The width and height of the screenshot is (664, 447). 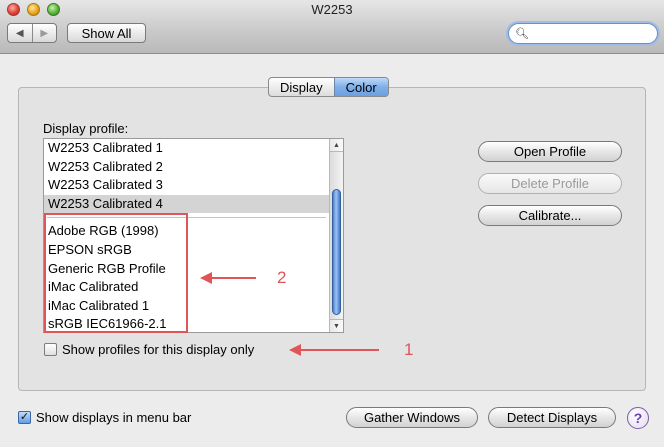 I want to click on show-profiles-checkbox, so click(x=50, y=349).